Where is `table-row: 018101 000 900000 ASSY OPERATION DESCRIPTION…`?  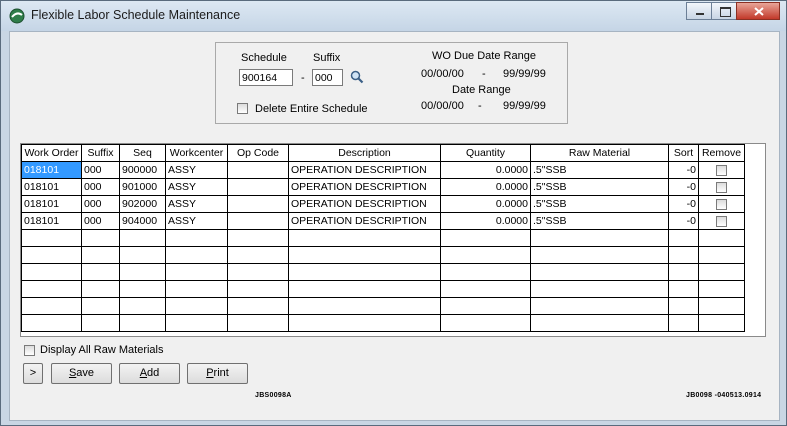 table-row: 018101 000 900000 ASSY OPERATION DESCRIPTION… is located at coordinates (383, 170).